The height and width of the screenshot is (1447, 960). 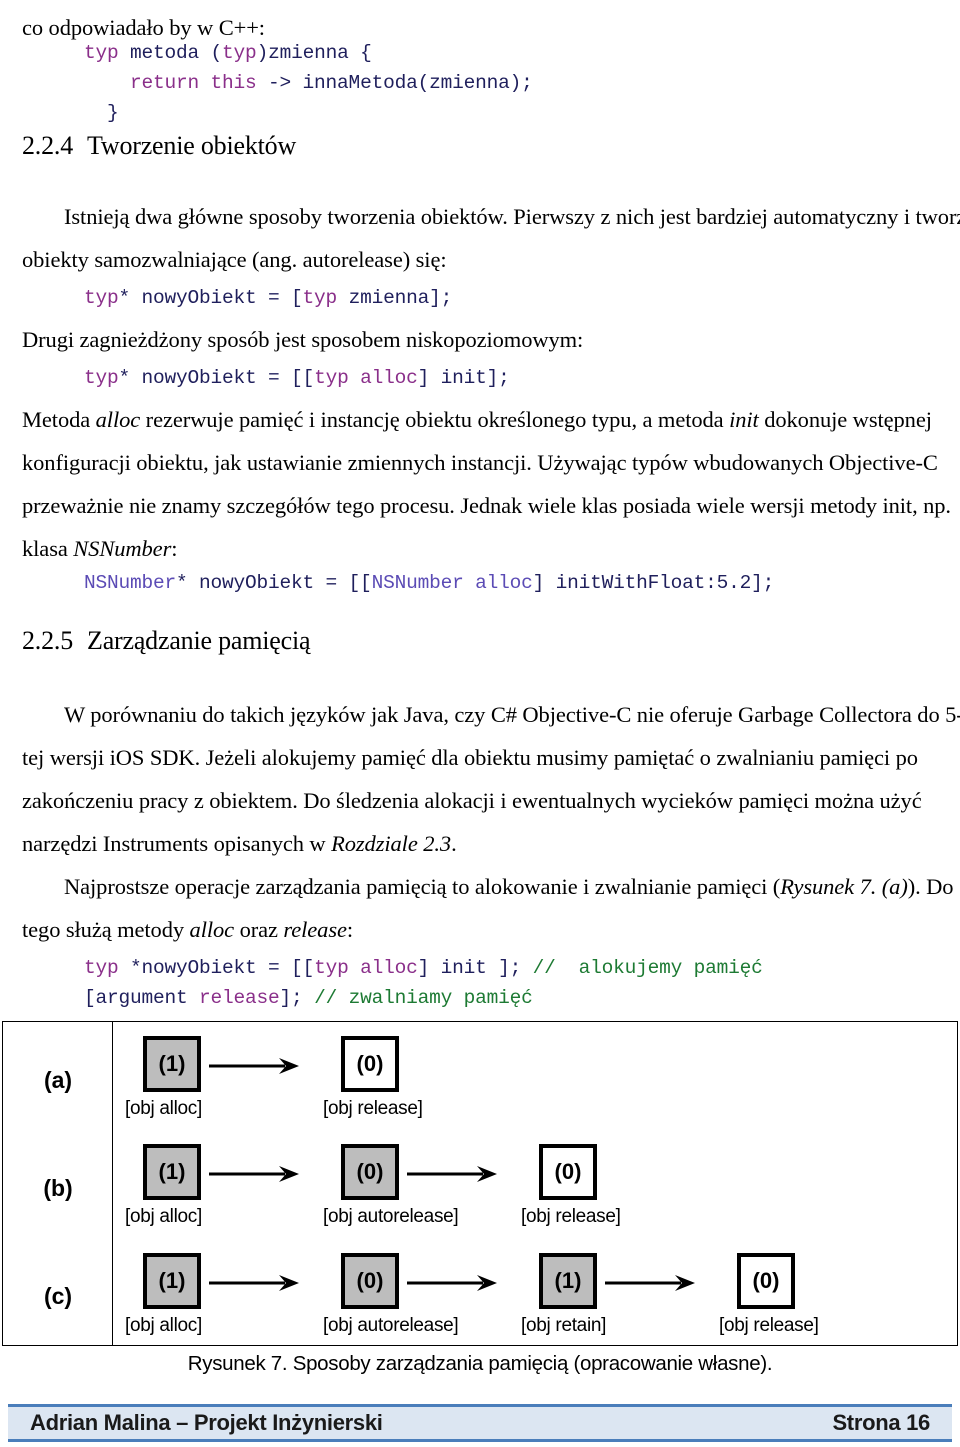 I want to click on code-block-3: typ* nowyObiekt = [[typ alloc] init];, so click(x=480, y=378).